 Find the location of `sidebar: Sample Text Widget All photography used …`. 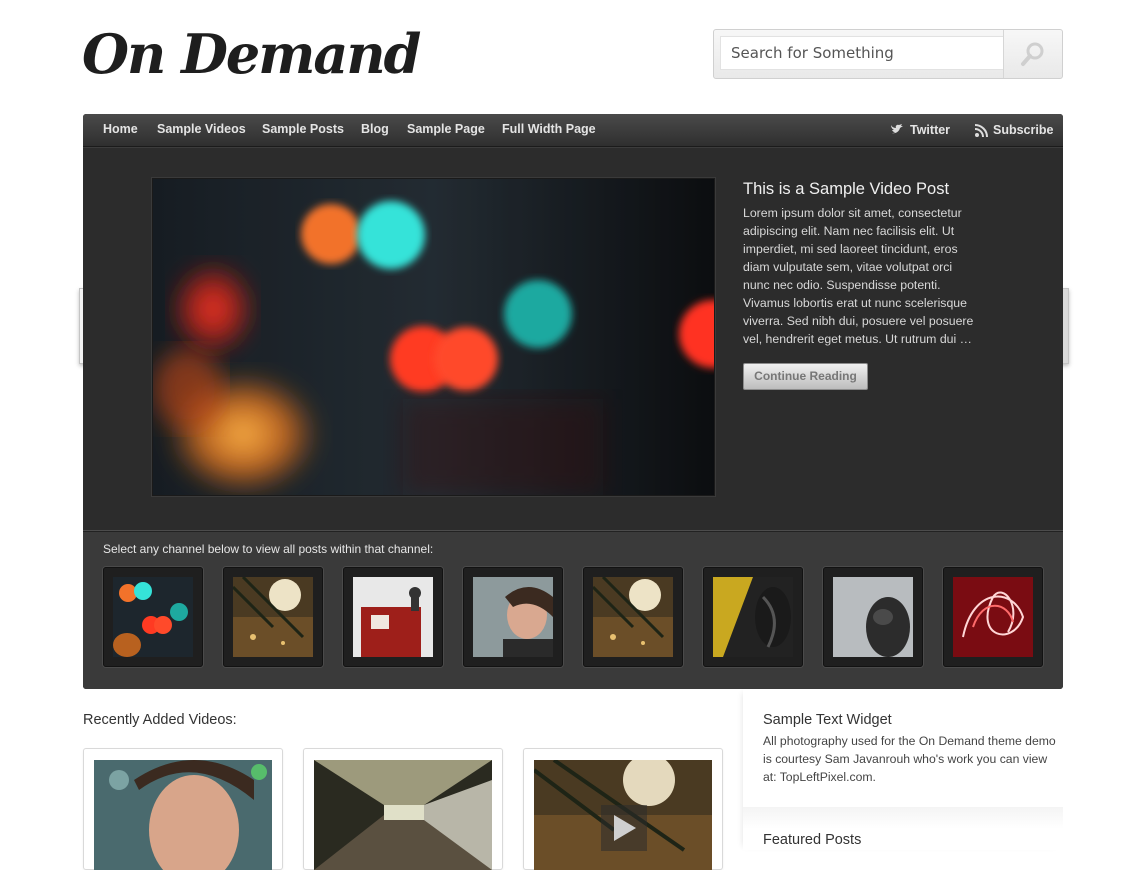

sidebar: Sample Text Widget All photography used … is located at coordinates (903, 769).